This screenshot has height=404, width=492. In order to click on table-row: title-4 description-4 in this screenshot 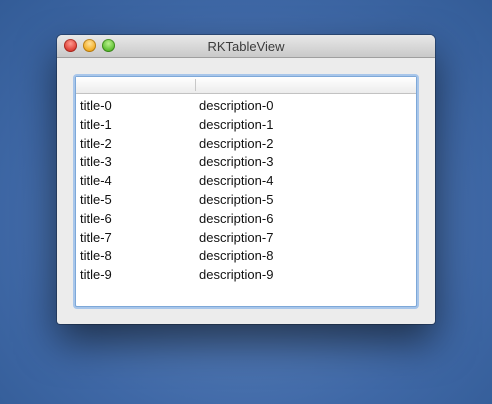, I will do `click(246, 180)`.